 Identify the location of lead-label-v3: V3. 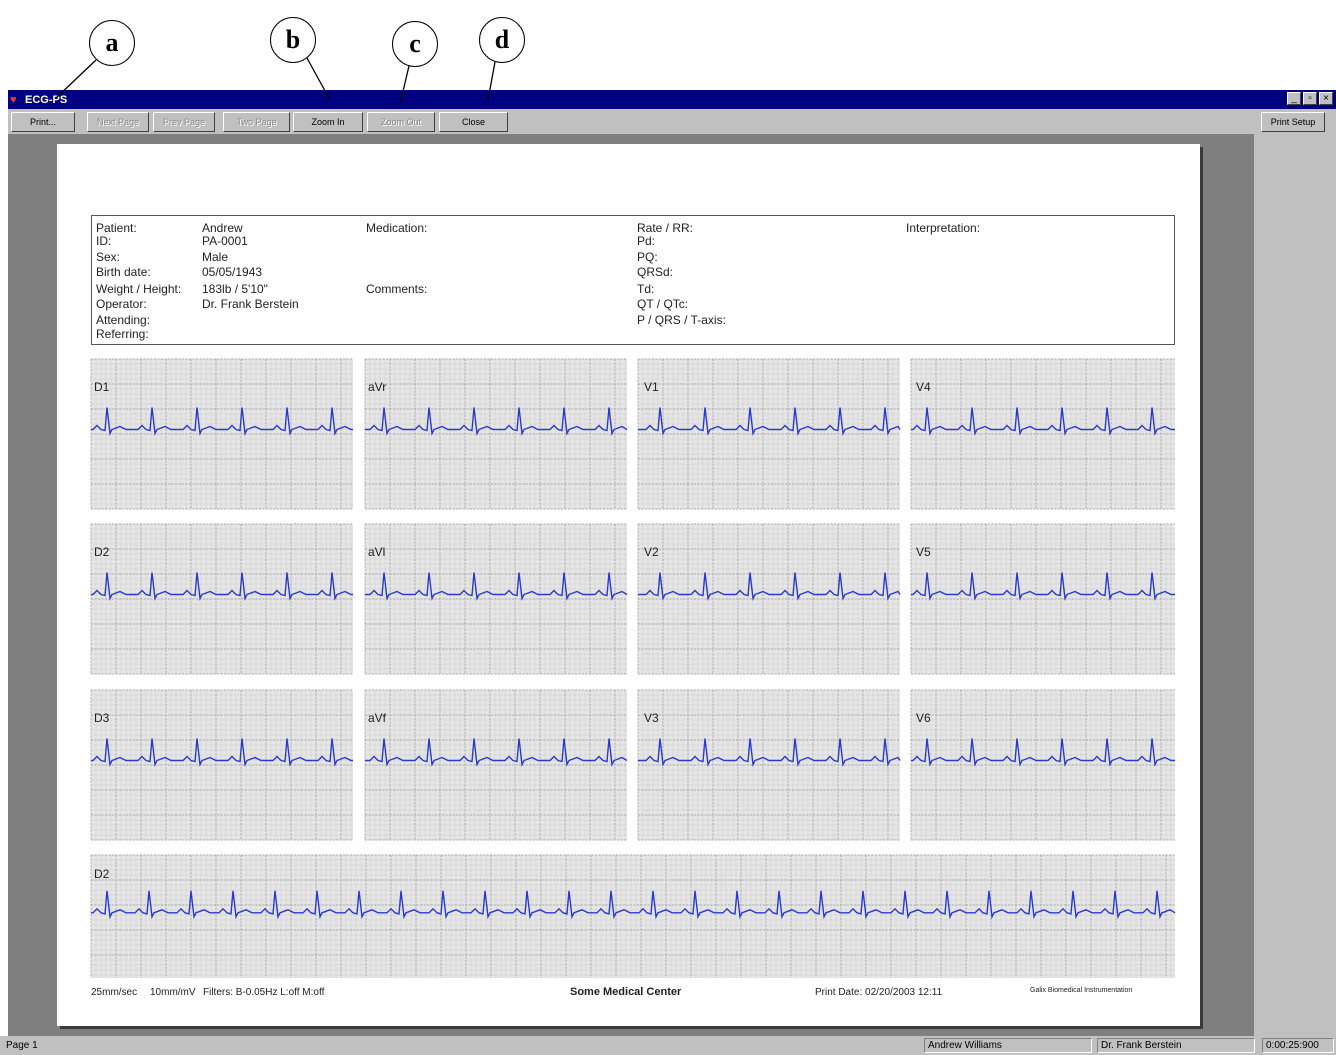
(651, 718).